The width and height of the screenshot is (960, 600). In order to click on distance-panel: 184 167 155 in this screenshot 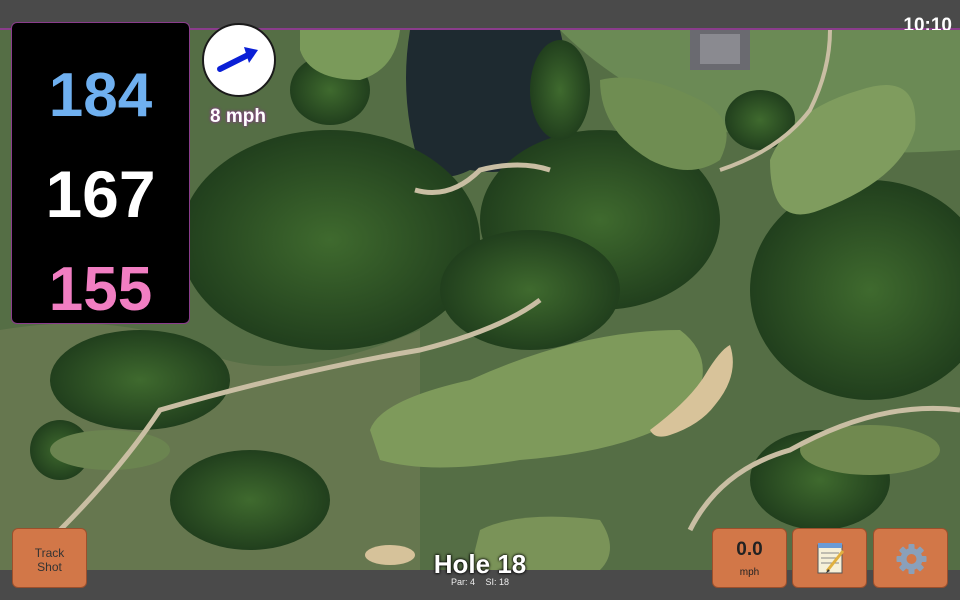, I will do `click(100, 173)`.